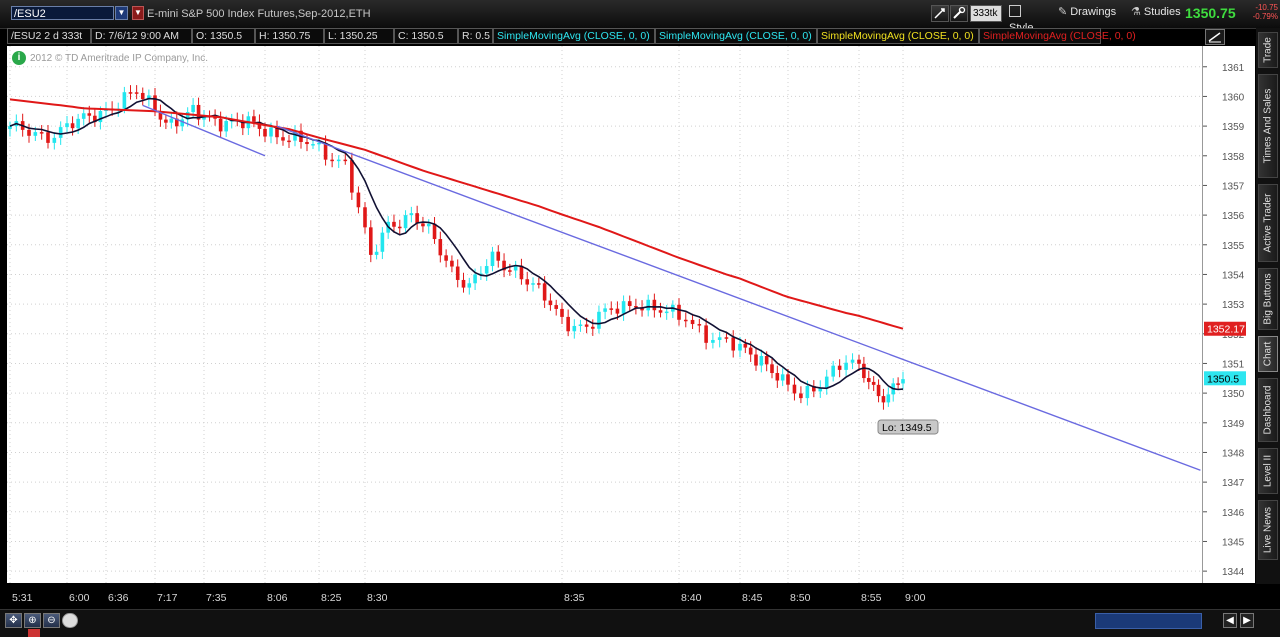 This screenshot has width=1280, height=637. What do you see at coordinates (898, 36) in the screenshot?
I see `study-label-3: SimpleMovingAvg (CLOSE, 0, 0)` at bounding box center [898, 36].